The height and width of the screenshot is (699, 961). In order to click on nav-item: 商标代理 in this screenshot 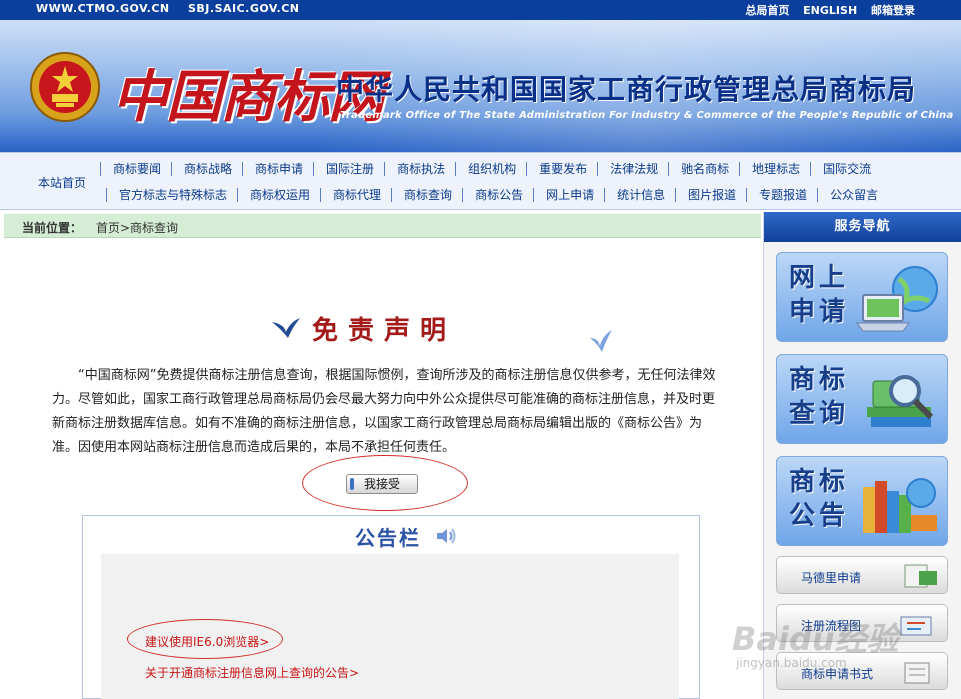, I will do `click(350, 195)`.